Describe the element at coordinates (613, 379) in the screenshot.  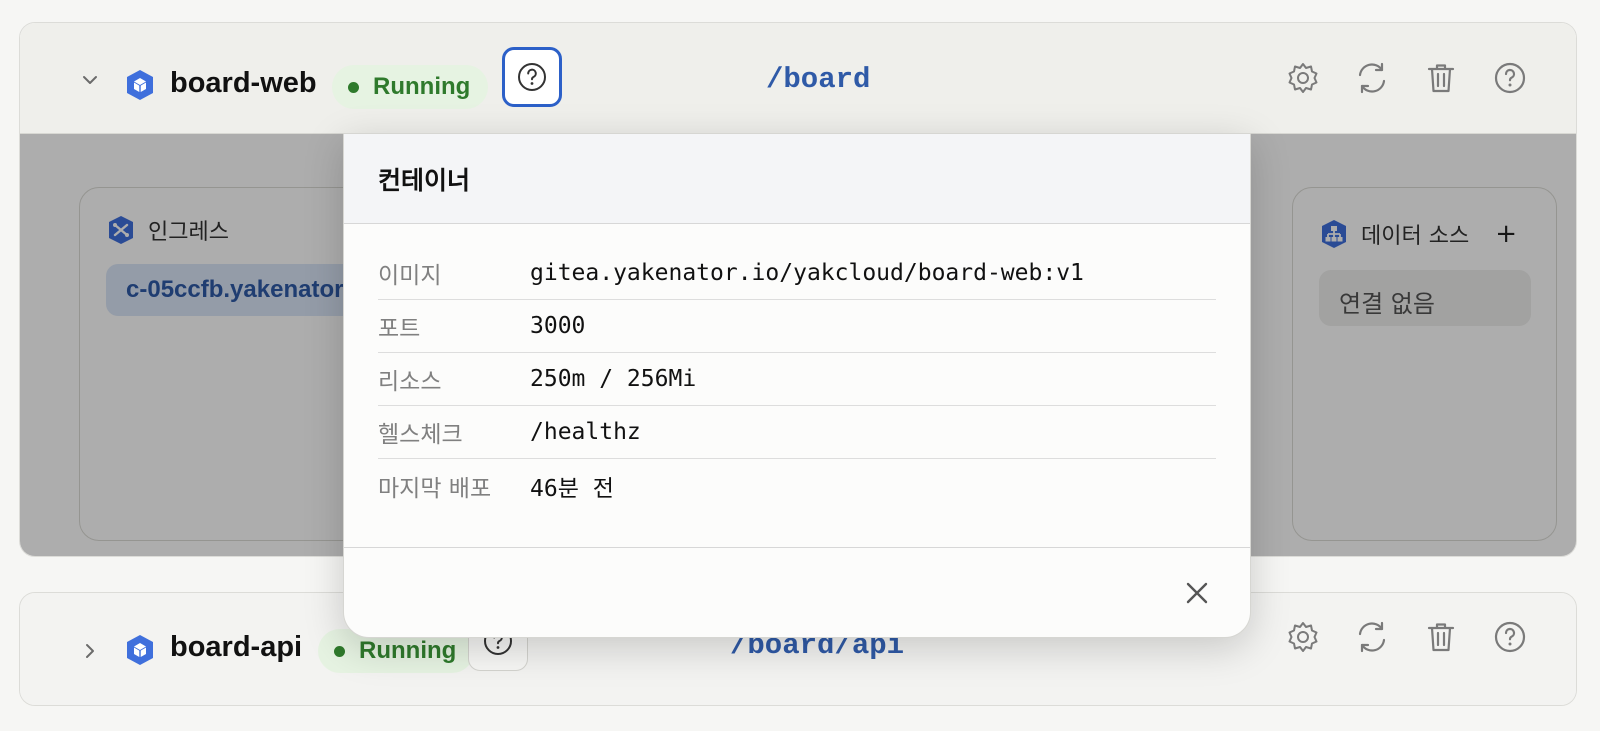
I see `info-value: 250m / 256Mi` at that location.